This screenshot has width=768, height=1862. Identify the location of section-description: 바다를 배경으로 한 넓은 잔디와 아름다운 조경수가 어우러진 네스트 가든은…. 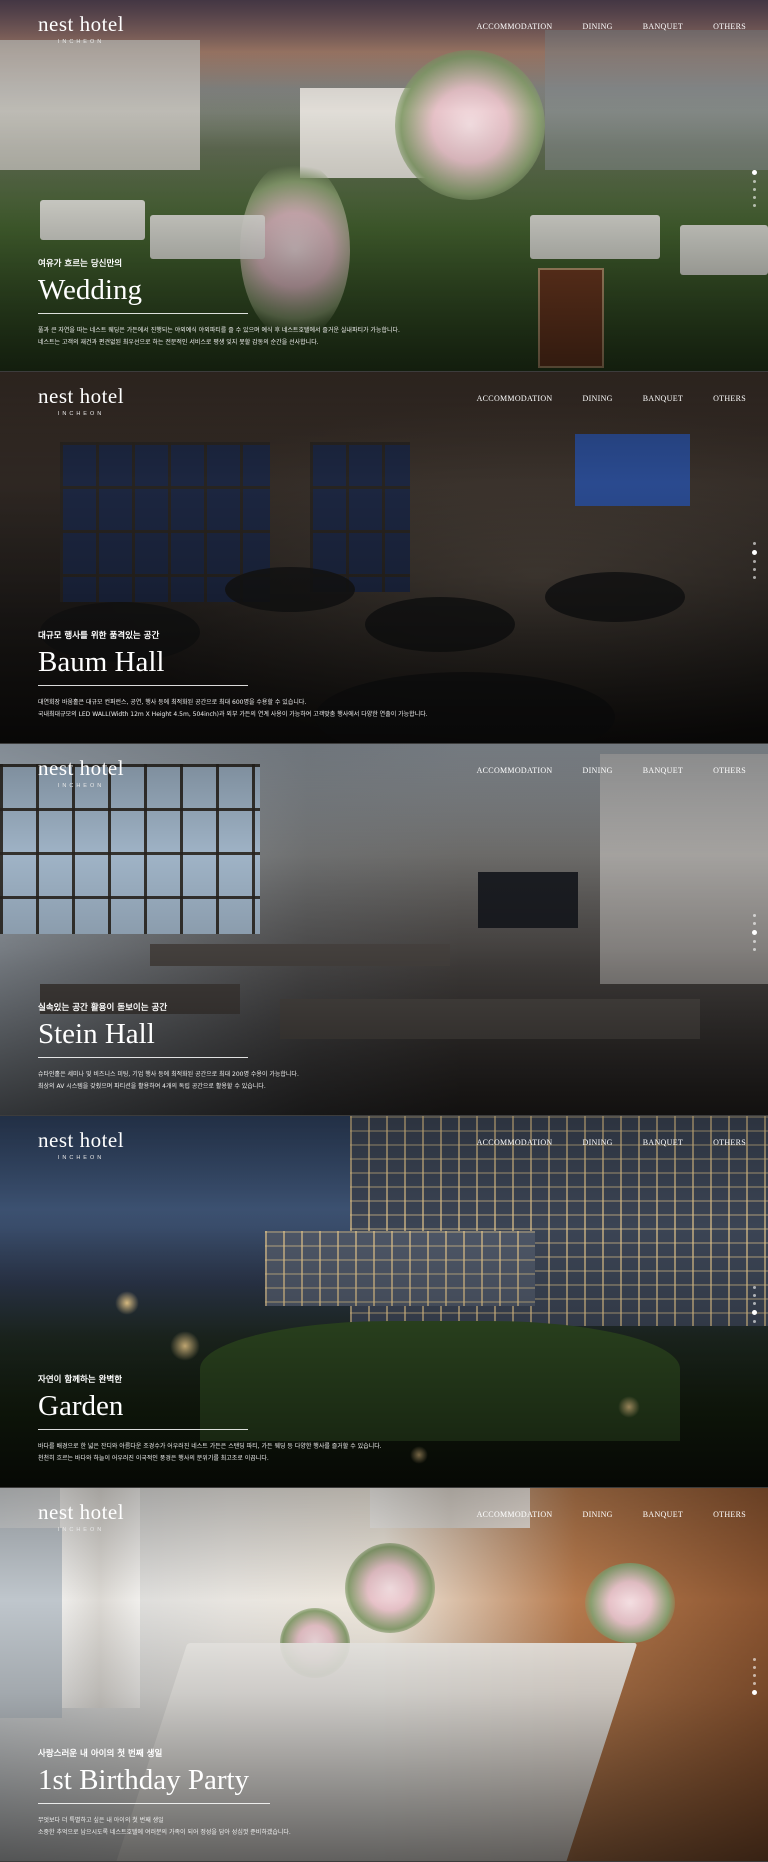
(288, 1453).